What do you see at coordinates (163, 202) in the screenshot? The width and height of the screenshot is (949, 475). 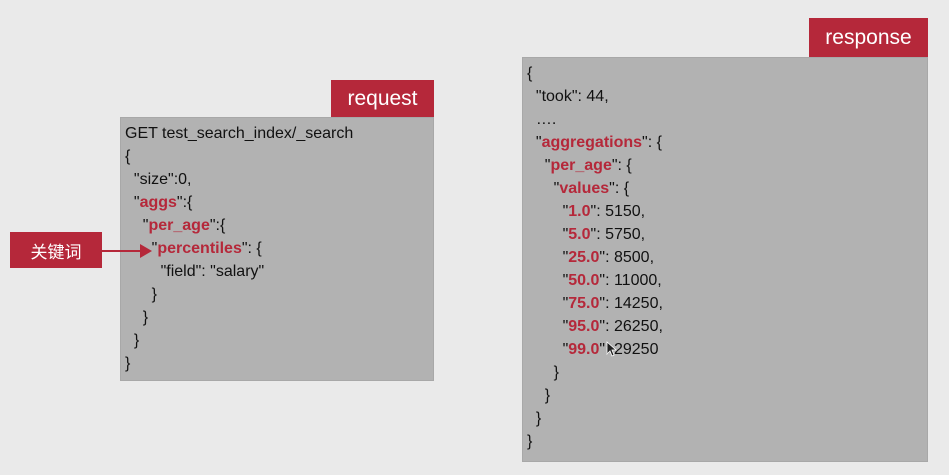 I see `request-code-line: "aggs":{` at bounding box center [163, 202].